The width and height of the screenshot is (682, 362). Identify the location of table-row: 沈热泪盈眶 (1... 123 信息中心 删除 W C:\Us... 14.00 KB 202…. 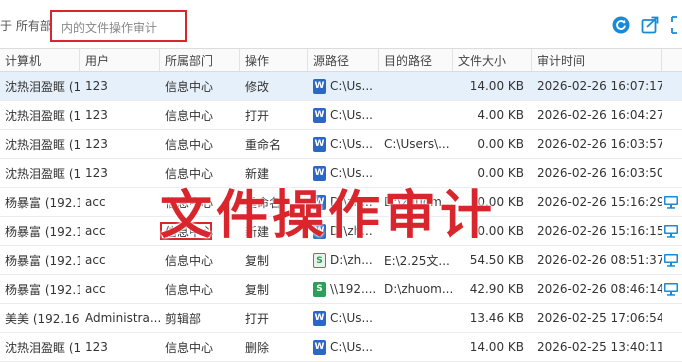
(341, 347).